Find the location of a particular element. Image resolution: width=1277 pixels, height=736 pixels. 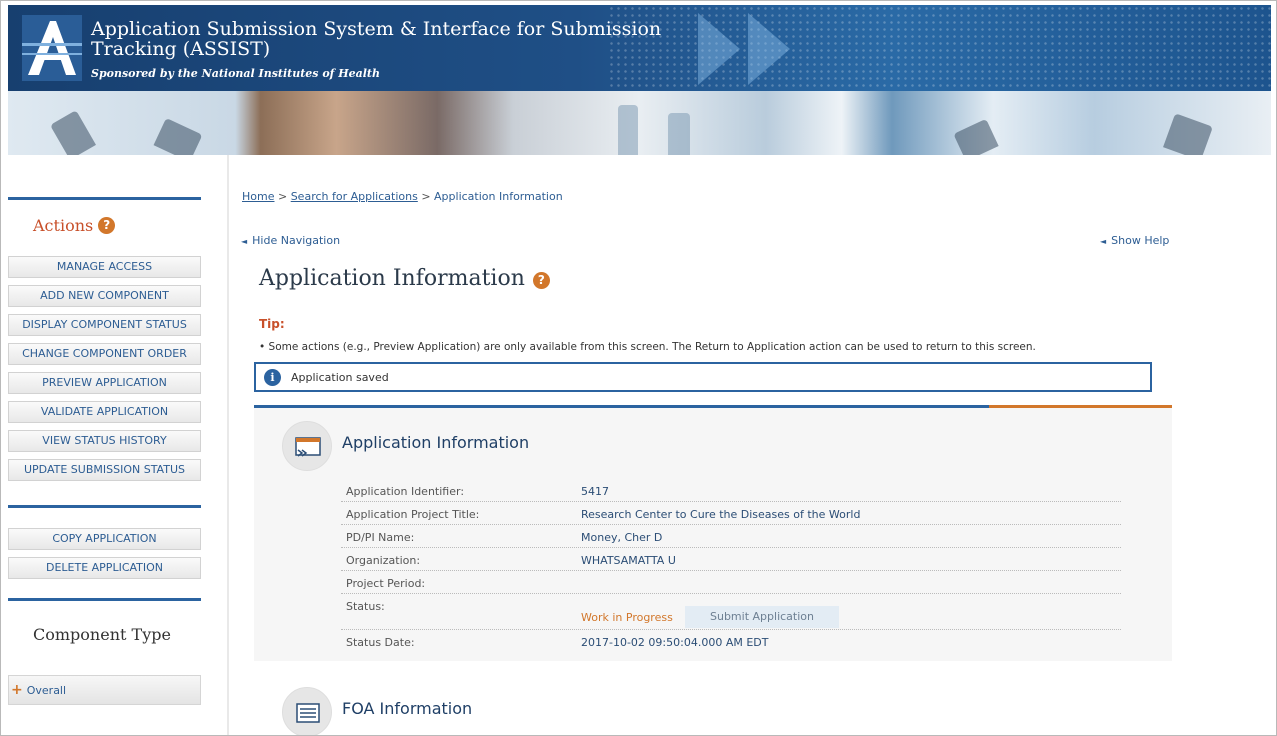

row-label: Application Identifier: is located at coordinates (405, 491).